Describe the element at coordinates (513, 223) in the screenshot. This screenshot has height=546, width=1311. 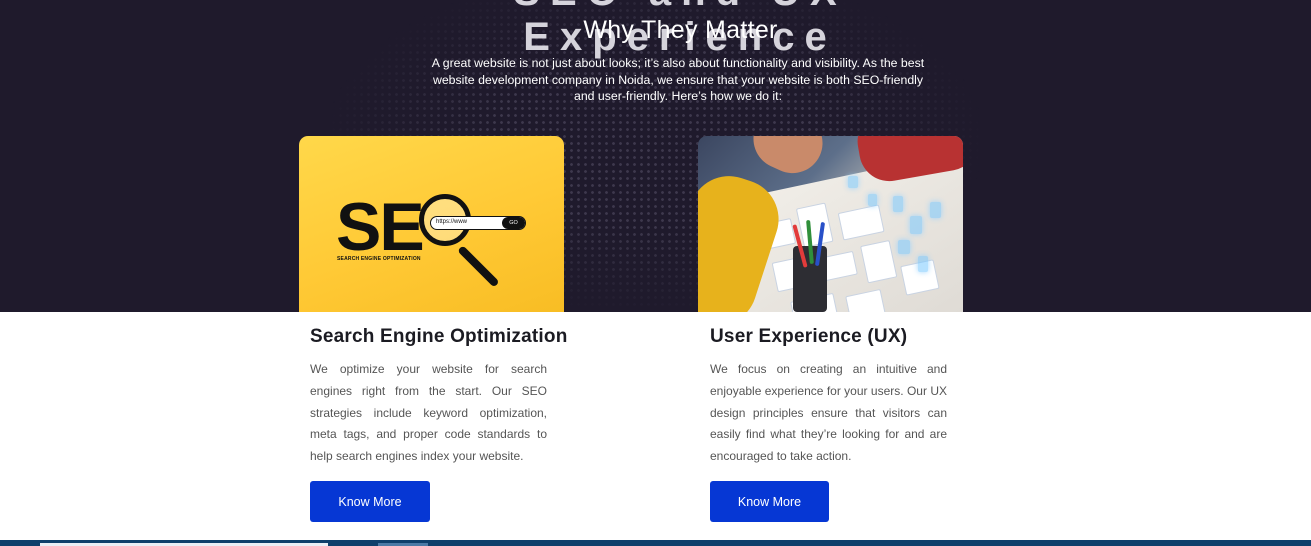
I see `seo-image-go-button: GO` at that location.